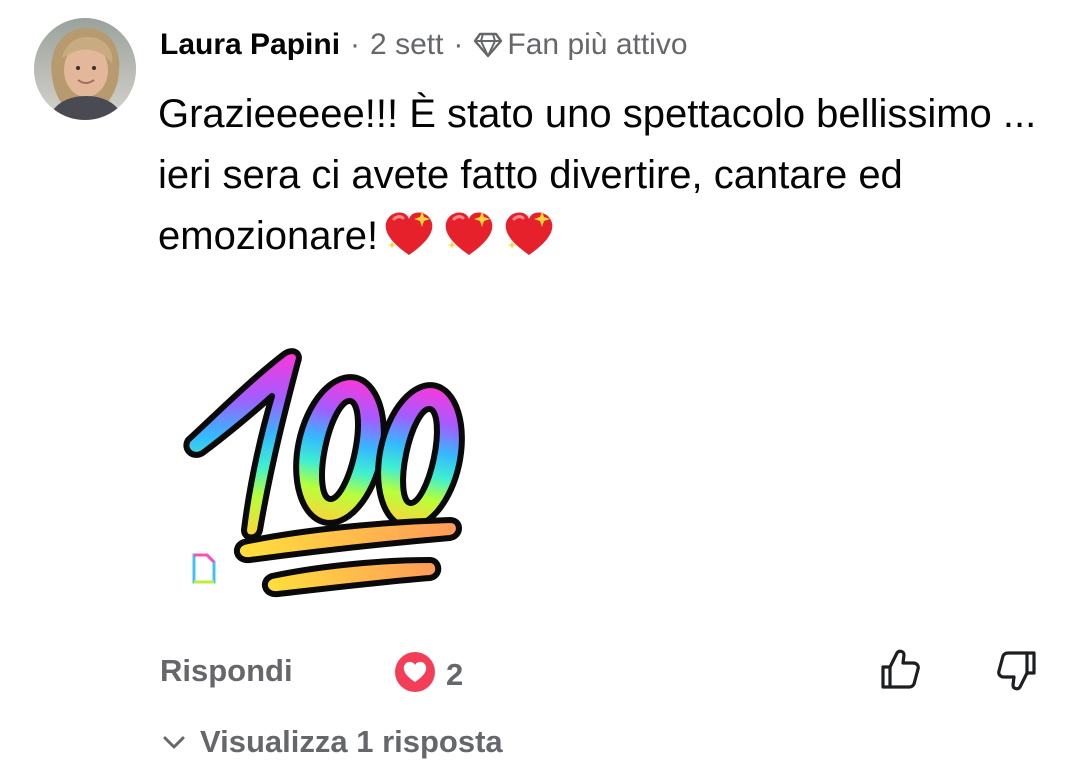  I want to click on image-placeholder-icon, so click(205, 569).